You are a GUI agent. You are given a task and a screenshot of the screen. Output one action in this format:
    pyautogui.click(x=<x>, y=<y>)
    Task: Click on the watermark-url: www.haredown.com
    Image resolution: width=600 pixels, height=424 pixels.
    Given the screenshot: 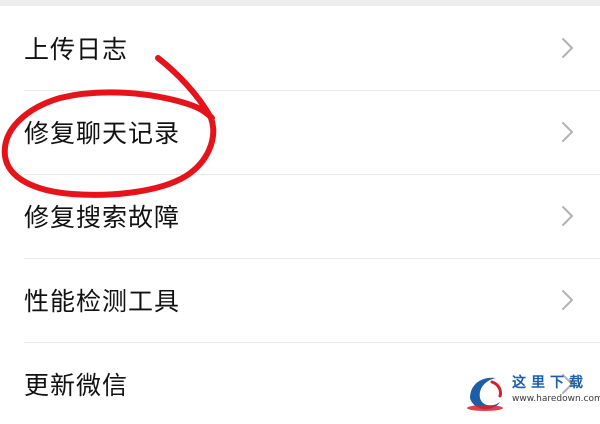 What is the action you would take?
    pyautogui.click(x=556, y=399)
    